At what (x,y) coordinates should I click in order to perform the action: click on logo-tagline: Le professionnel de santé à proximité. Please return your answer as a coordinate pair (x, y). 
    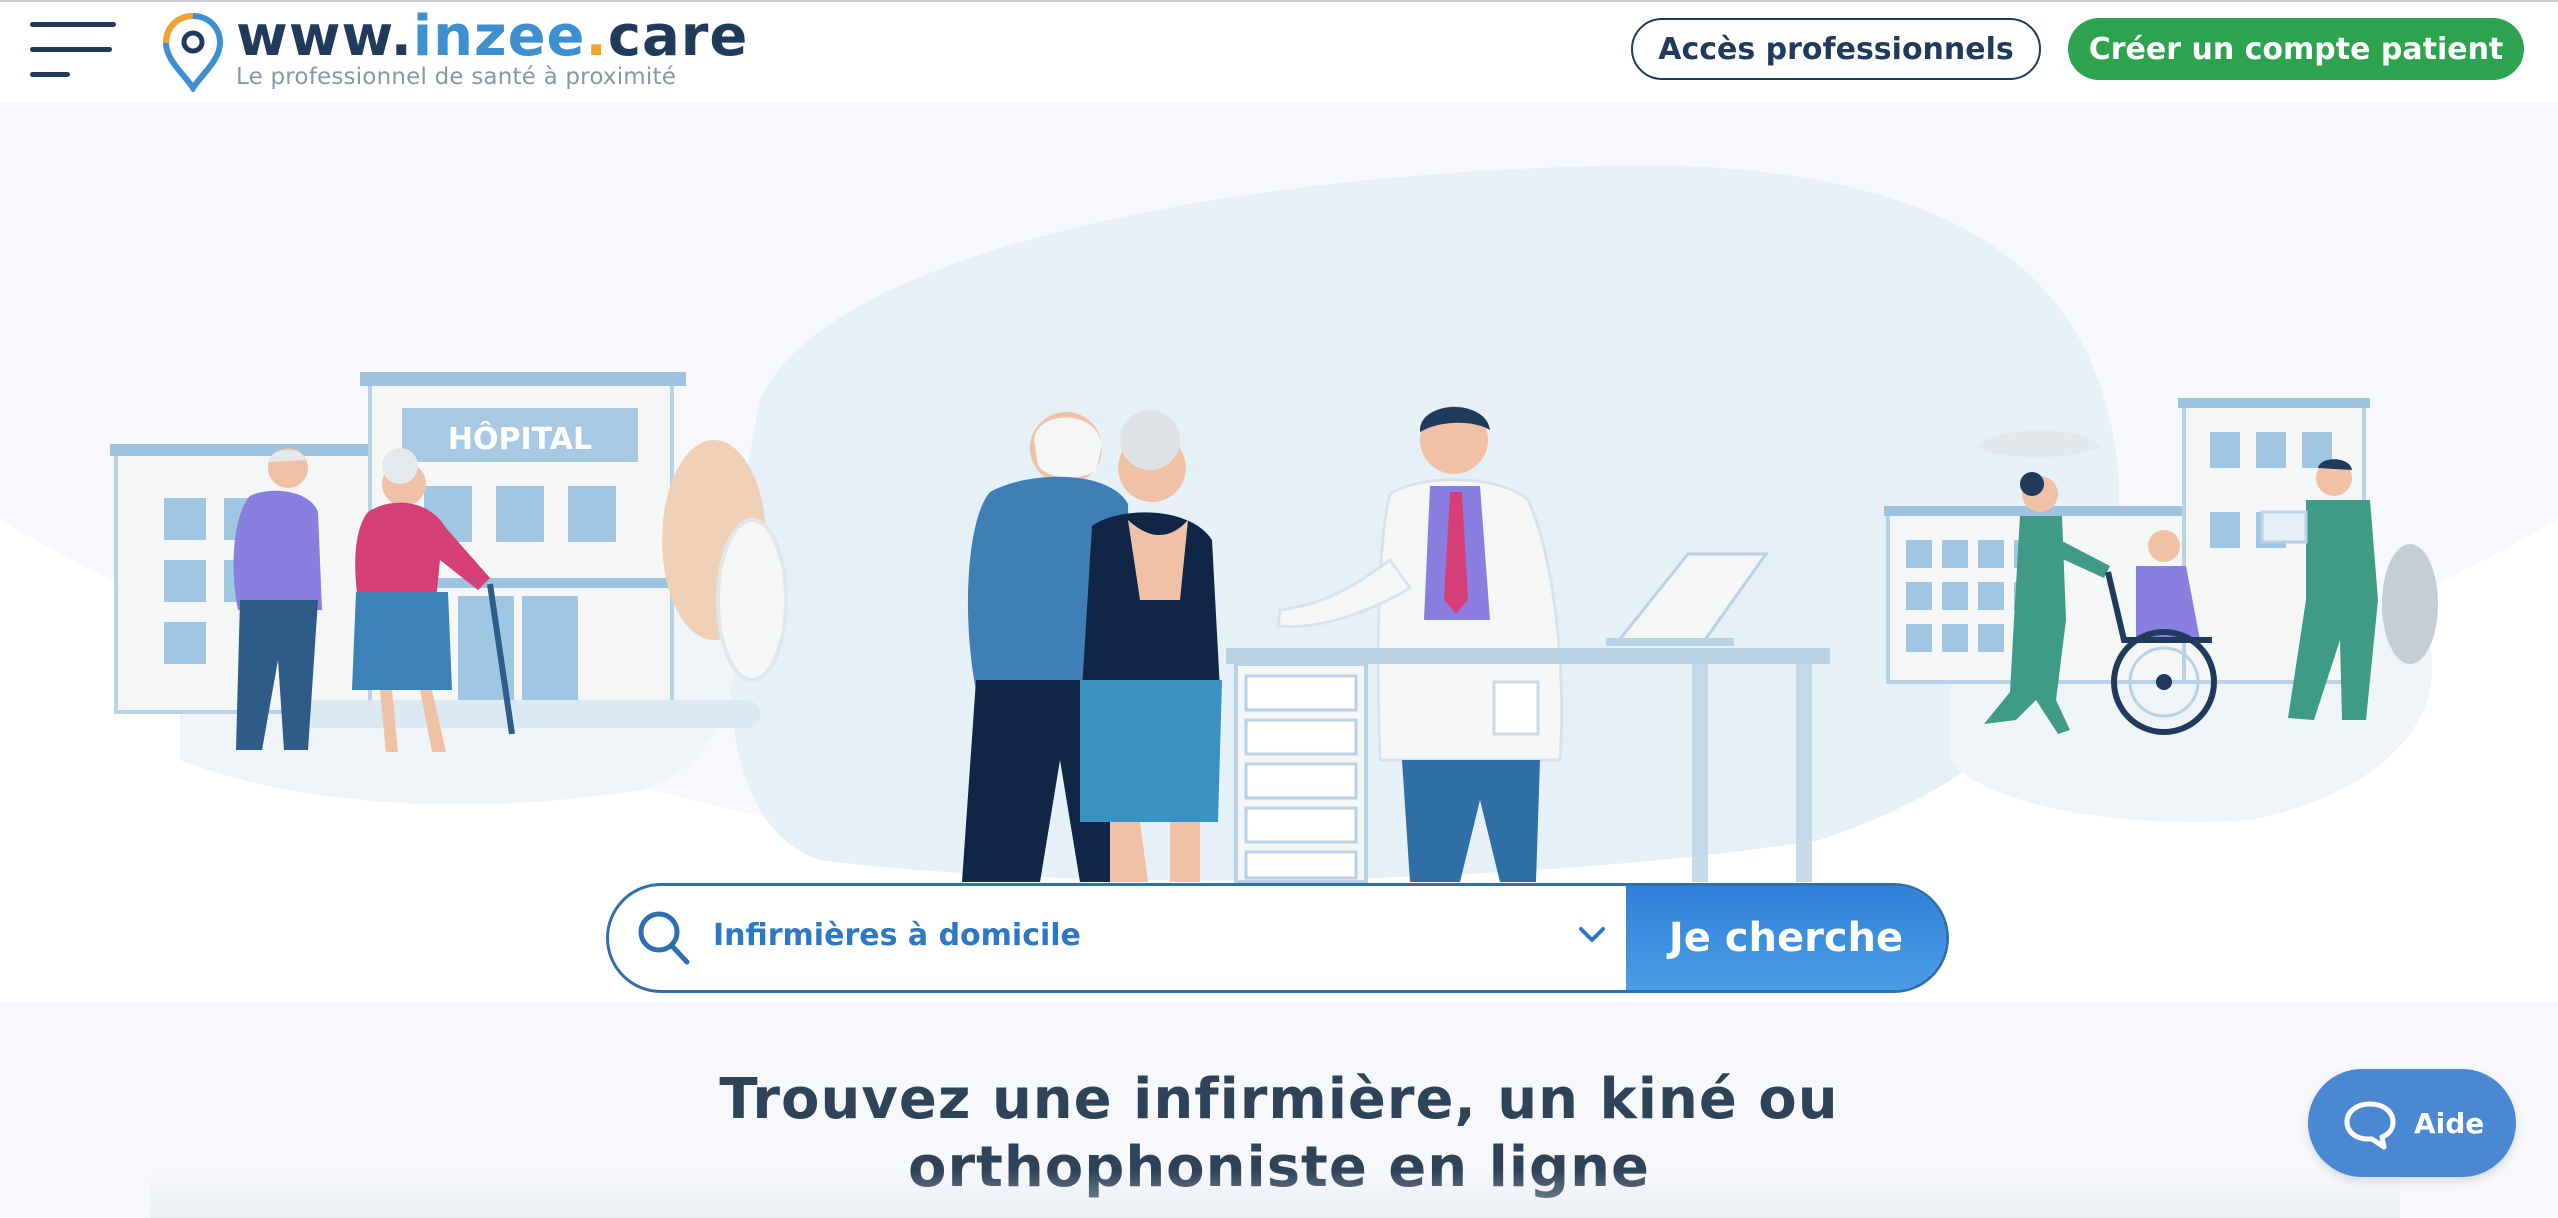
    Looking at the image, I should click on (456, 77).